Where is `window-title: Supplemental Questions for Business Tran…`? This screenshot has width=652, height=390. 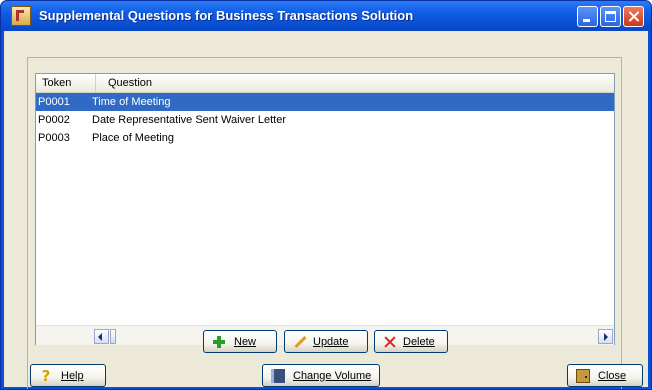
window-title: Supplemental Questions for Business Tran… is located at coordinates (226, 15).